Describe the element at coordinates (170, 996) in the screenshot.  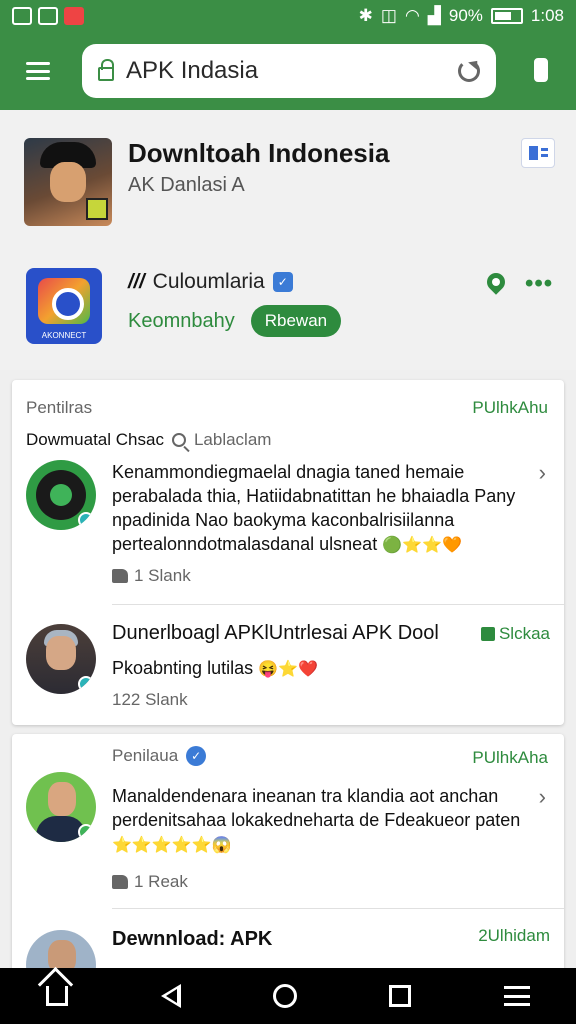
I see `back-nav-icon` at that location.